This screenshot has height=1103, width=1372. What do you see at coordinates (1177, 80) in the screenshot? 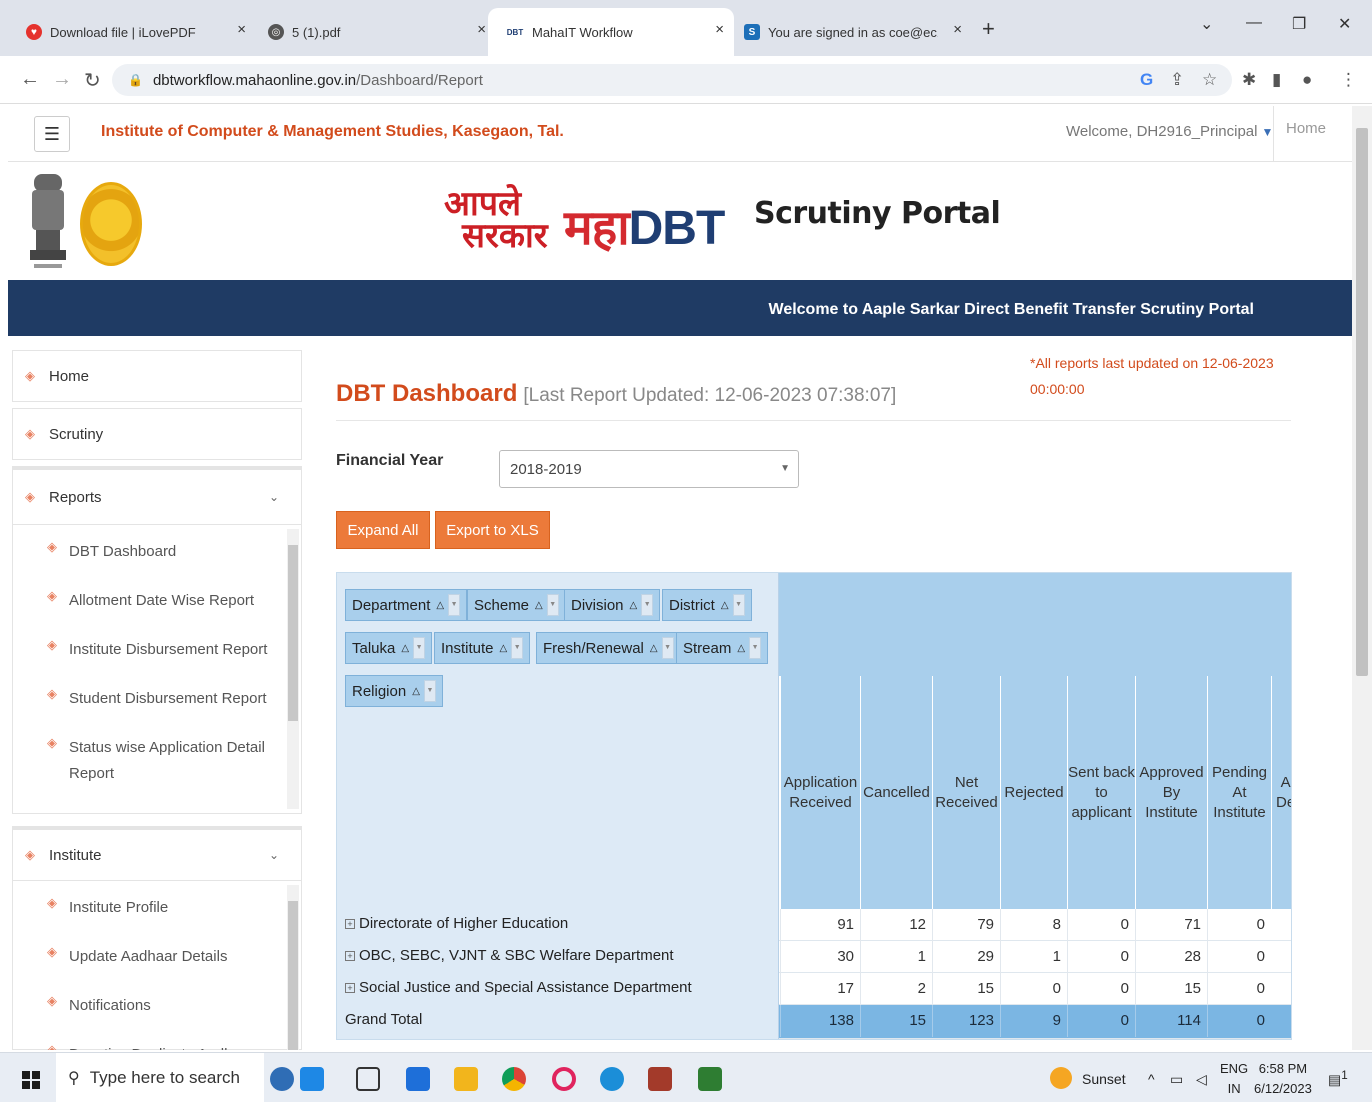
I see `share-icon: ⇪` at bounding box center [1177, 80].